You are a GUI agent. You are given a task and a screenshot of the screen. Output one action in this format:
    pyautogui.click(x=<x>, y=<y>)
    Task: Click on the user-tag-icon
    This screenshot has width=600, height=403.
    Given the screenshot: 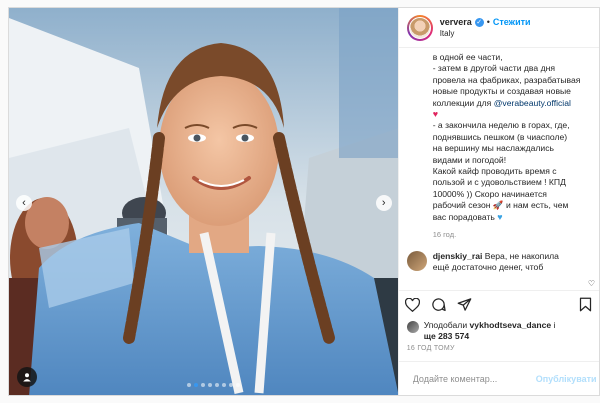 What is the action you would take?
    pyautogui.click(x=27, y=377)
    